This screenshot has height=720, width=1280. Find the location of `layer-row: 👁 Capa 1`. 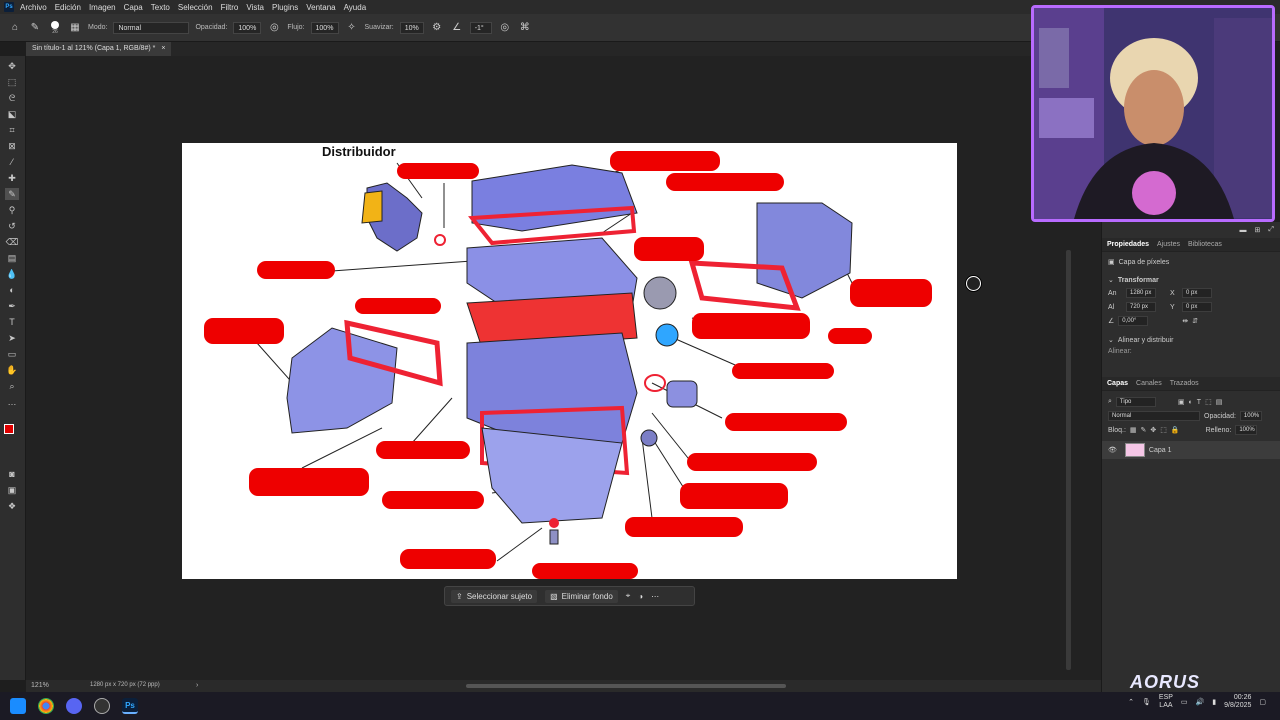

layer-row: 👁 Capa 1 is located at coordinates (1191, 450).